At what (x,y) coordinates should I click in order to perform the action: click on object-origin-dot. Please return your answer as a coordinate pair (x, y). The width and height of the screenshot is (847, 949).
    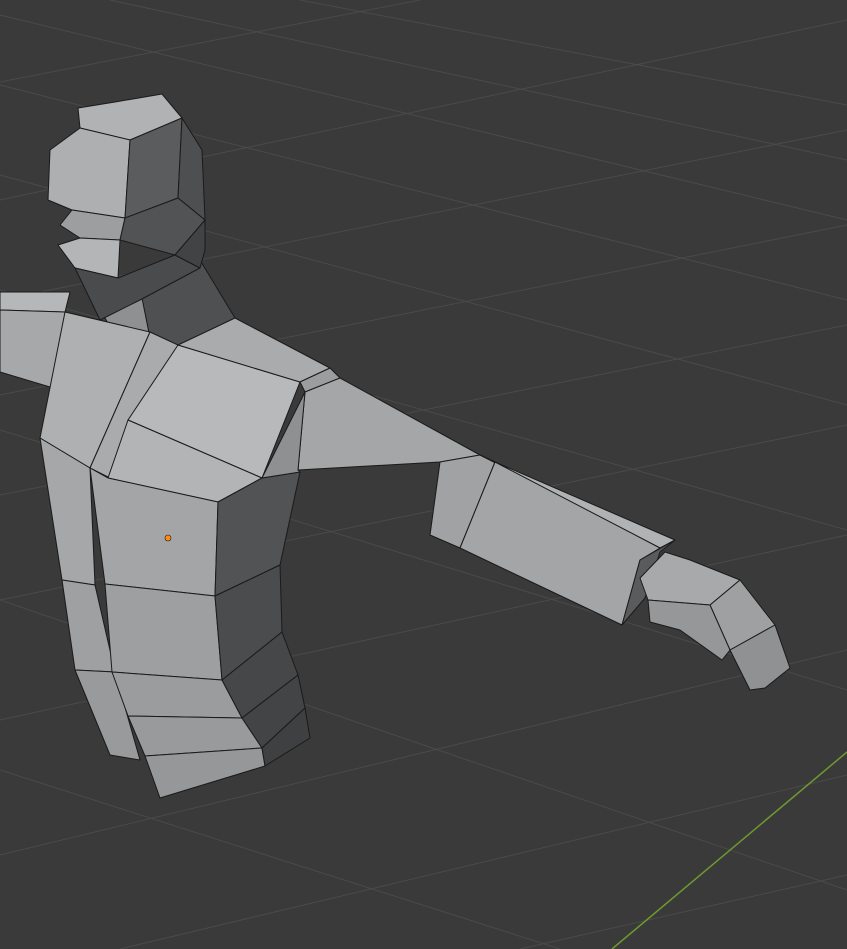
    Looking at the image, I should click on (168, 538).